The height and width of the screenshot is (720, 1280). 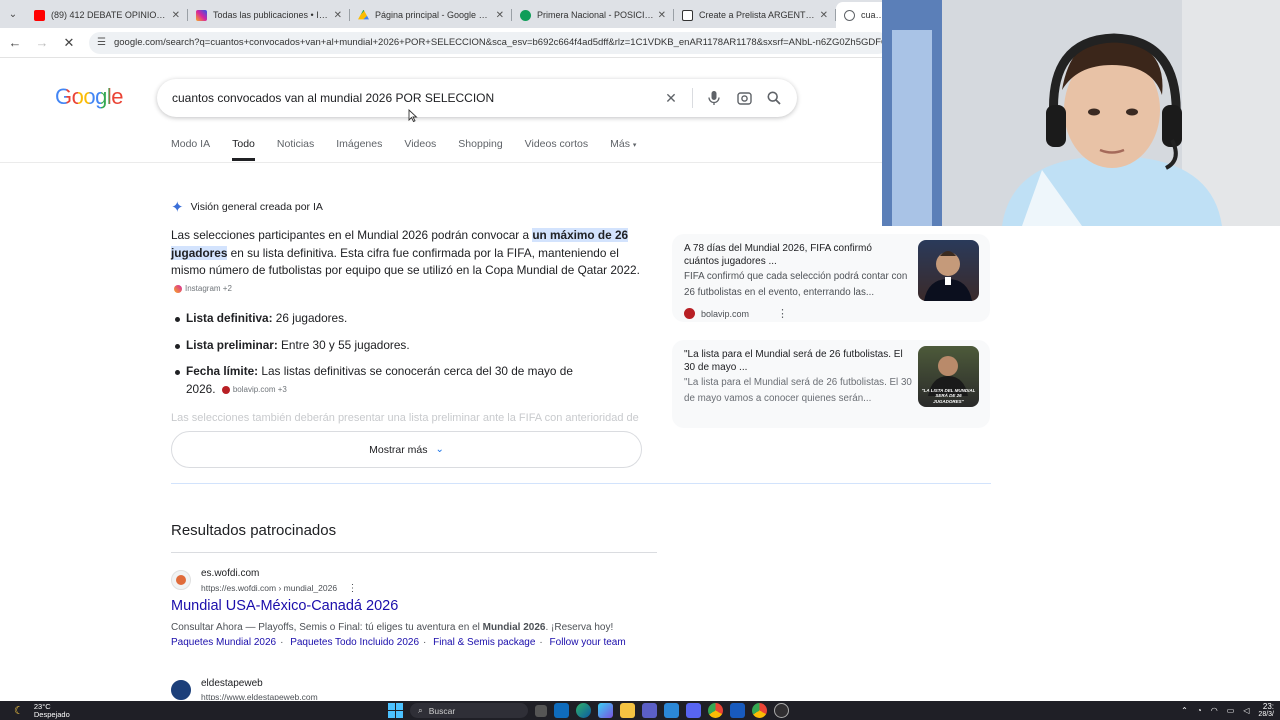 I want to click on tab-title: Todas las publicaciones • Instag, so click(x=271, y=15).